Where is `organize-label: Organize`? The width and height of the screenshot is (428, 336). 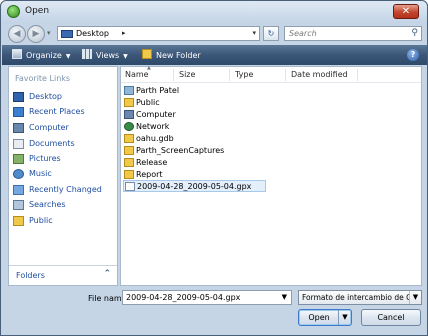
organize-label: Organize is located at coordinates (44, 55).